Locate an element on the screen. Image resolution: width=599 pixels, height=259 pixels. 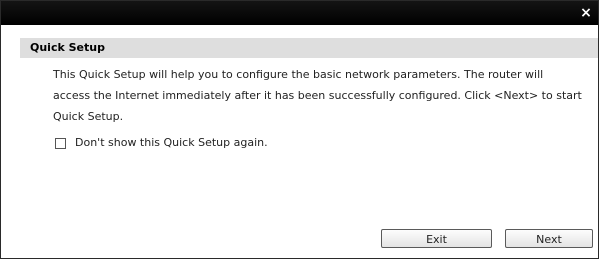
title-bar: × is located at coordinates (299, 13).